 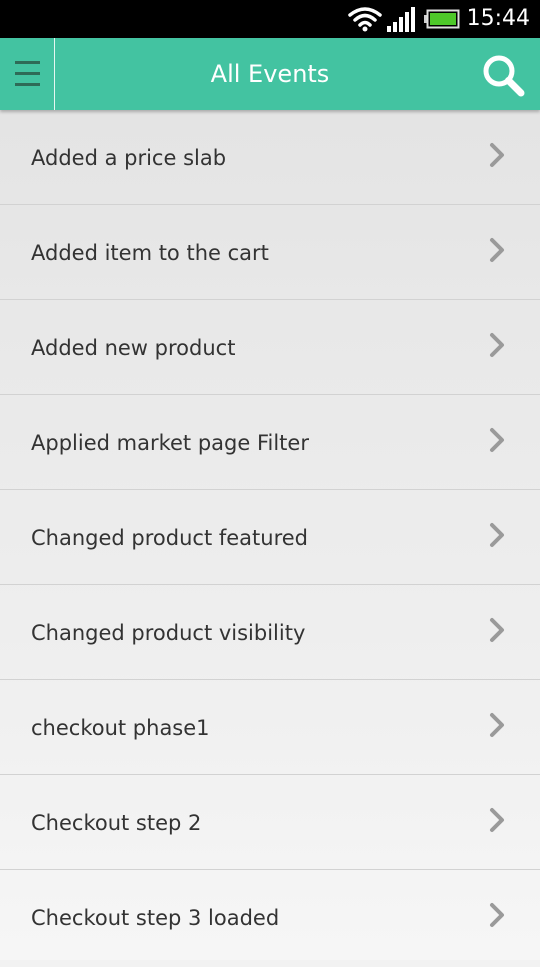 What do you see at coordinates (170, 443) in the screenshot?
I see `event-label: Applied market page Filter` at bounding box center [170, 443].